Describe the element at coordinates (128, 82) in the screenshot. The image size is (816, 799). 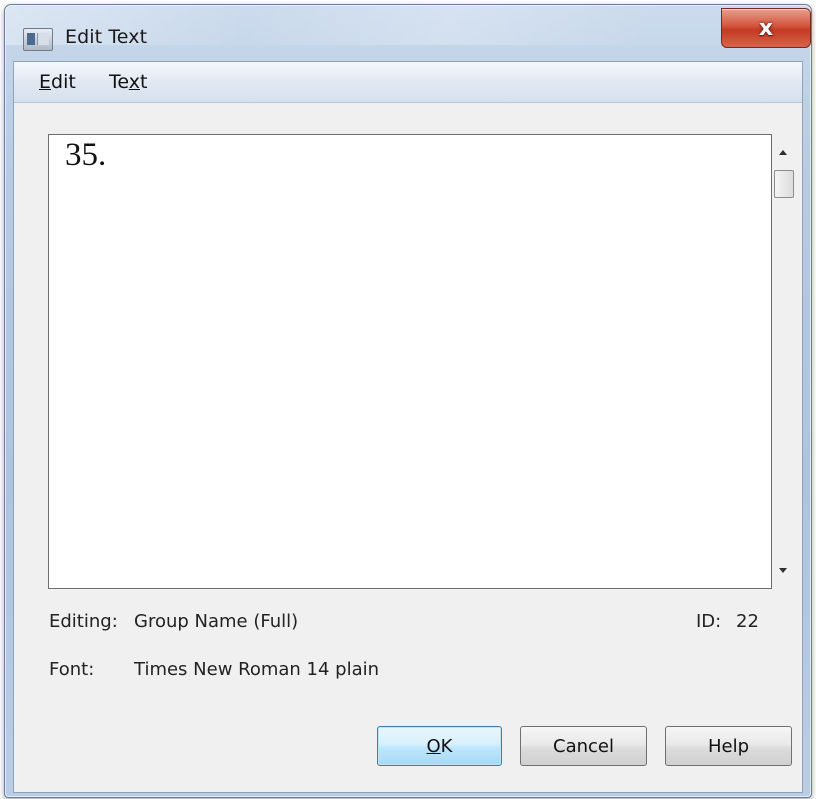
I see `menu-text: Text` at that location.